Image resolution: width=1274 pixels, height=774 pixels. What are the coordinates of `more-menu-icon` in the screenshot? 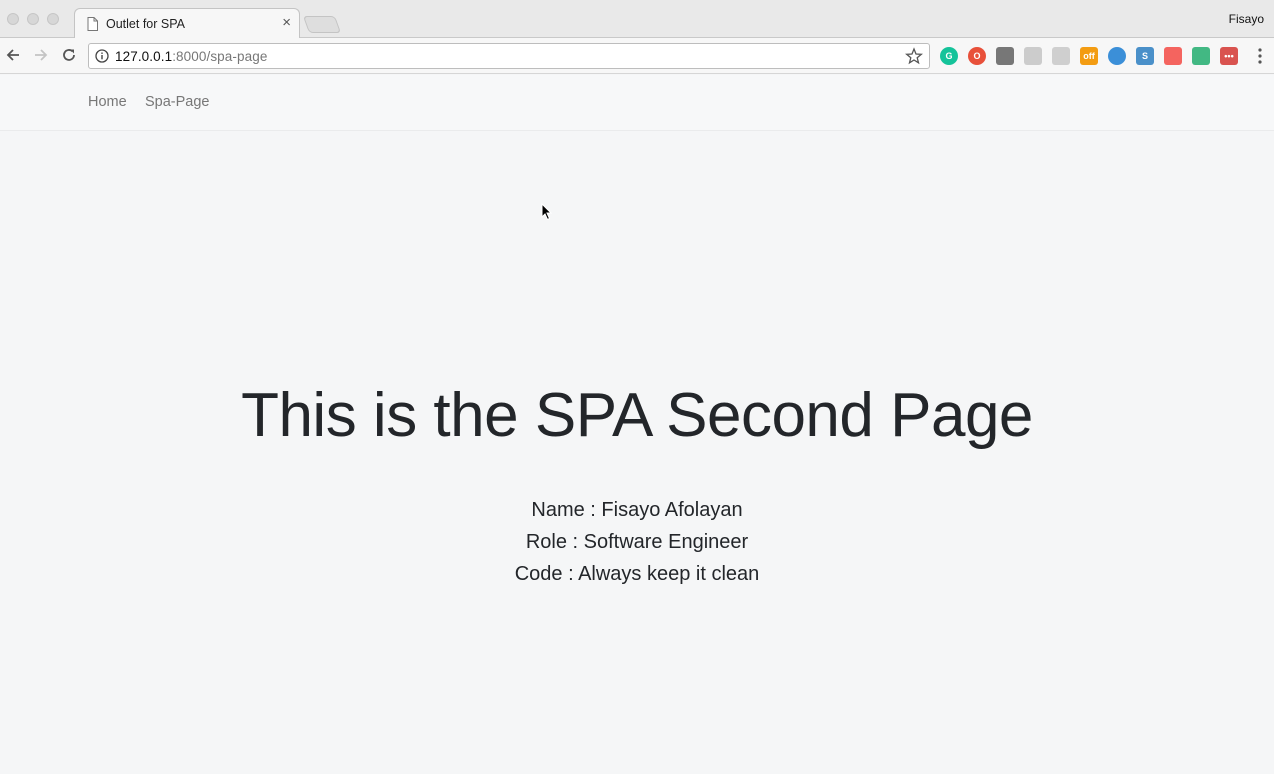 It's located at (1260, 56).